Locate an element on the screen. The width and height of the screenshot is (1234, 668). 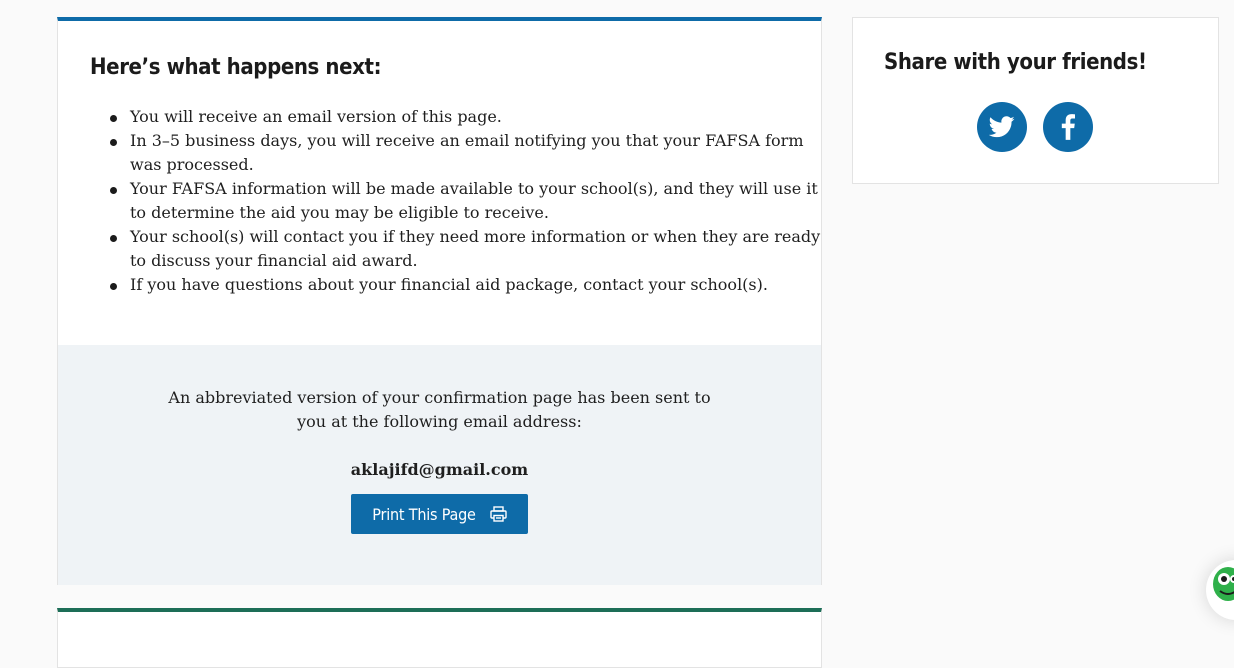
print-page-button: Print This Page is located at coordinates (439, 514).